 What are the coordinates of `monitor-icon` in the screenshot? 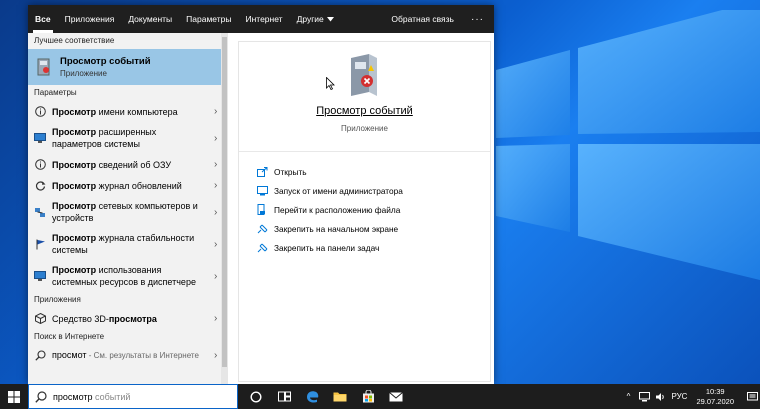 It's located at (40, 276).